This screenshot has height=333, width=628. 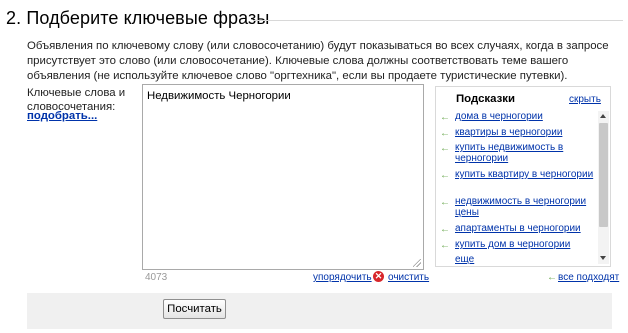 I want to click on hint-item-label: купить квартиру в черногории, so click(x=525, y=174).